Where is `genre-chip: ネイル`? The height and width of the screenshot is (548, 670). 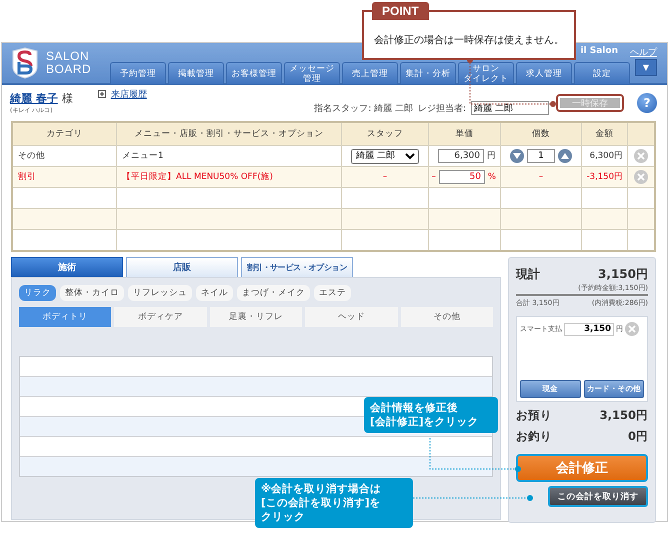 genre-chip: ネイル is located at coordinates (214, 293).